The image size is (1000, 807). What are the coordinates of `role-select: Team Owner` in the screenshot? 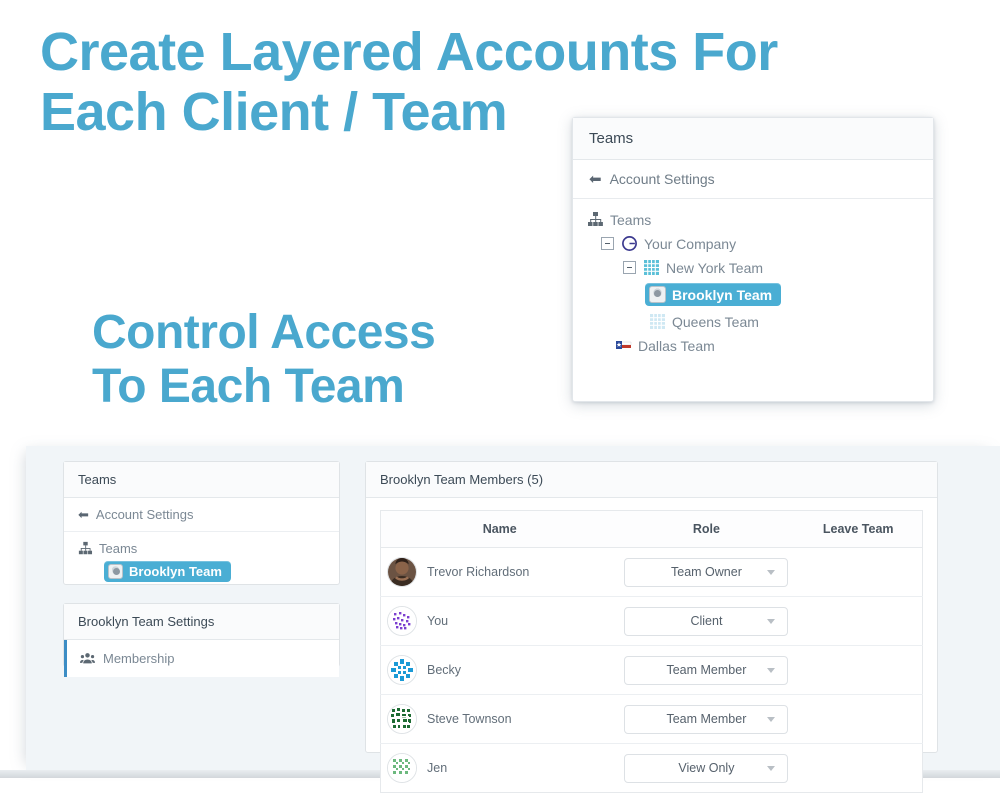 It's located at (706, 572).